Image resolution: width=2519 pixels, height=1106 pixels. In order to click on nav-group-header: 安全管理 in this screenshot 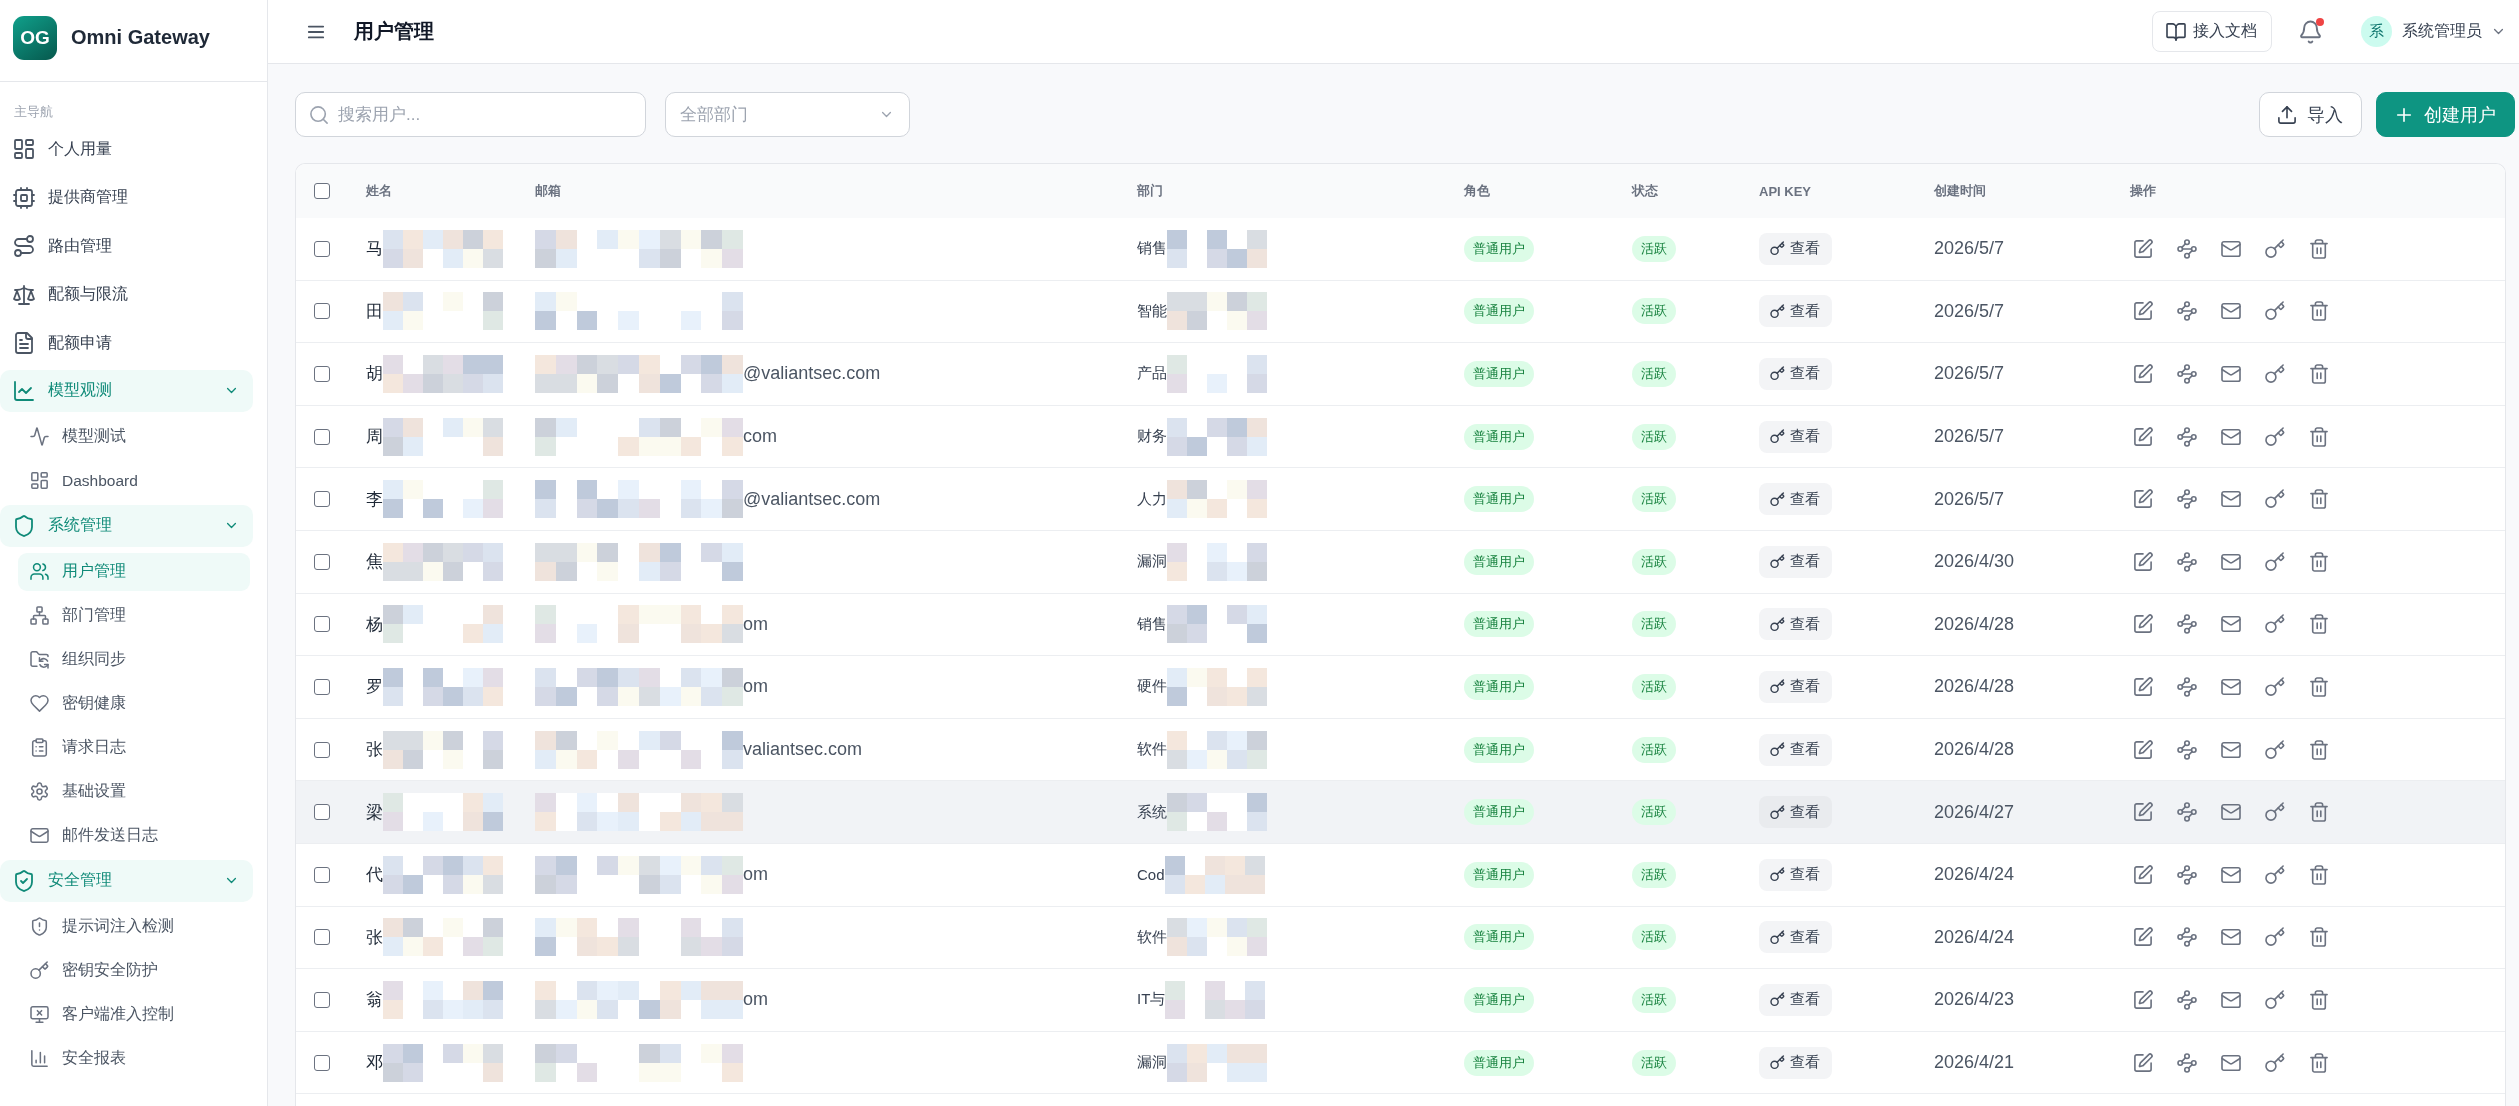, I will do `click(126, 880)`.